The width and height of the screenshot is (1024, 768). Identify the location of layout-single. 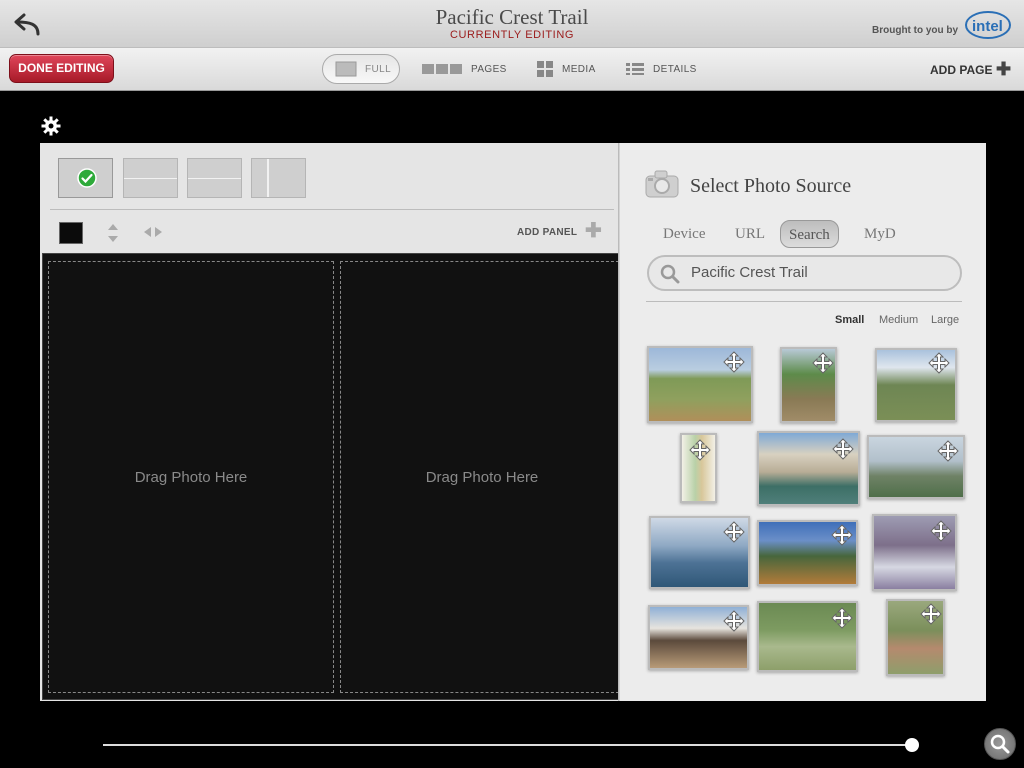
(85, 178).